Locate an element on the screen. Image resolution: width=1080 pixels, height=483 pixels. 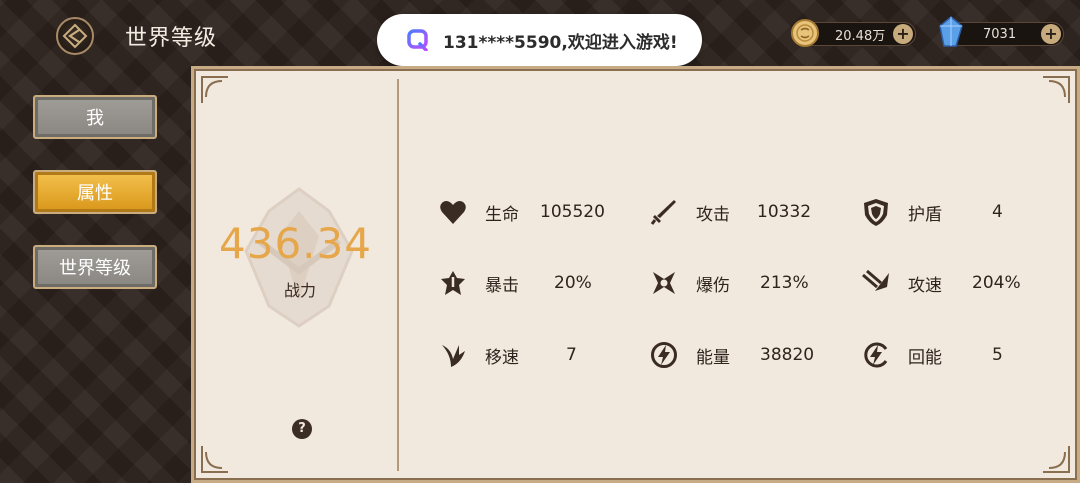
stat-value: 10332 is located at coordinates (784, 212).